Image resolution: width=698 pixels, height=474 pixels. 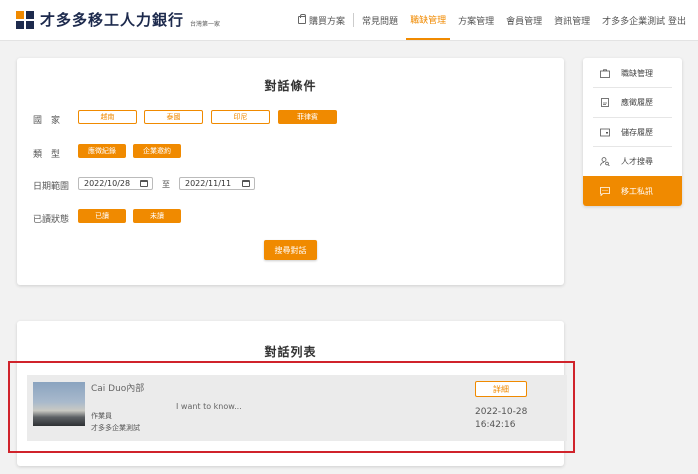 What do you see at coordinates (637, 161) in the screenshot?
I see `sidebar-item-label: 人才搜尋` at bounding box center [637, 161].